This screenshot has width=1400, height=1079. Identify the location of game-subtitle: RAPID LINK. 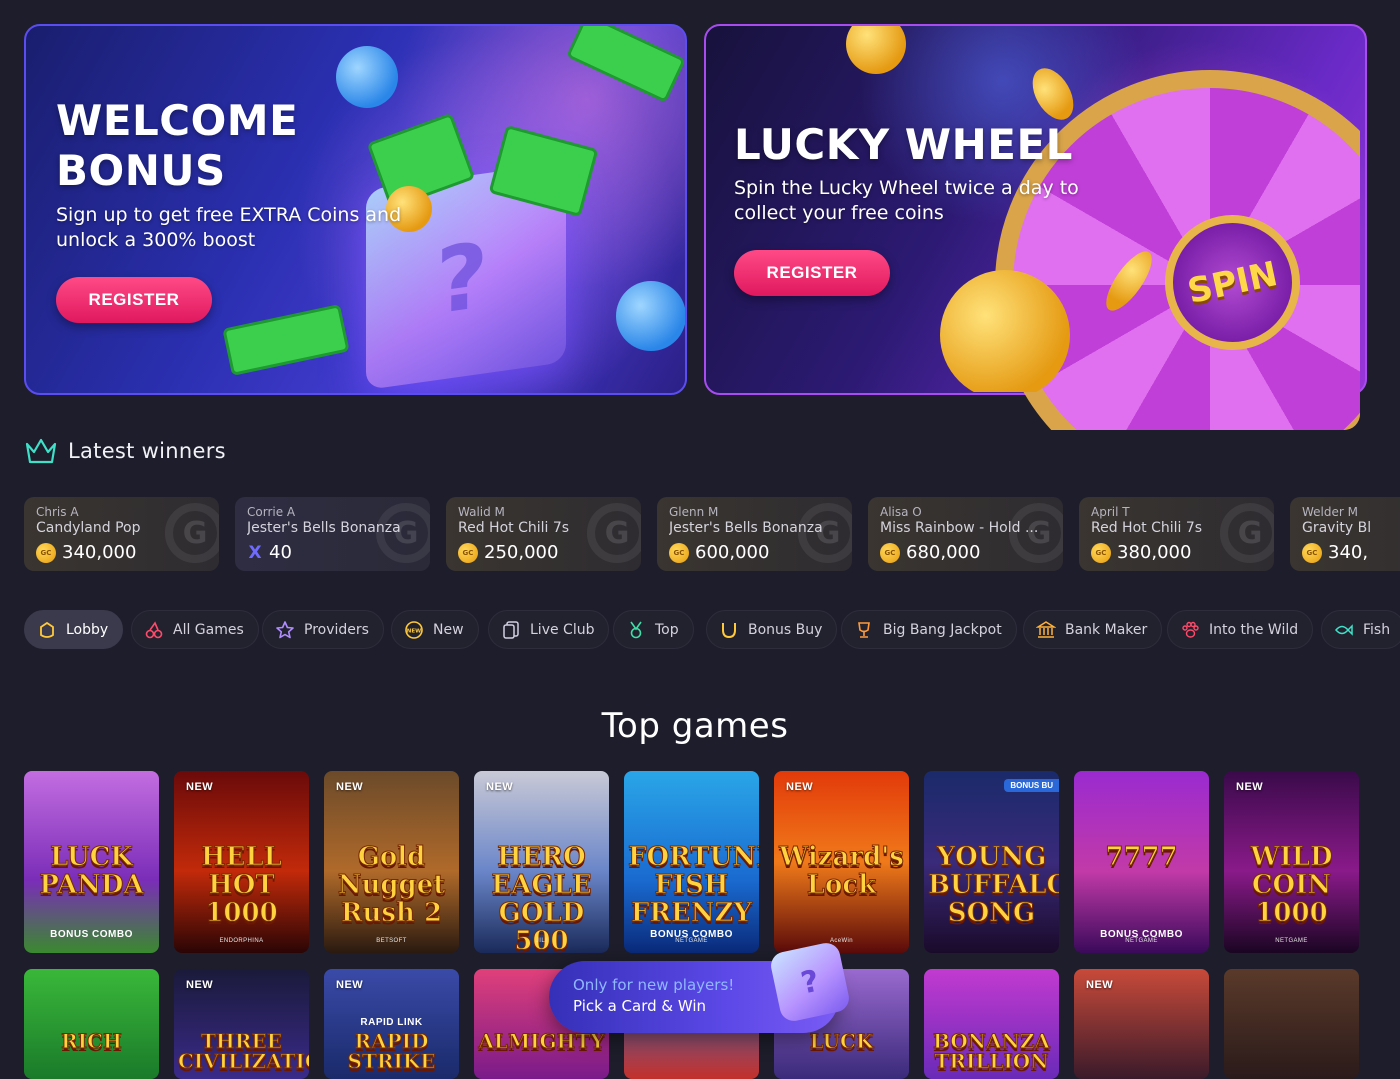
(391, 1022).